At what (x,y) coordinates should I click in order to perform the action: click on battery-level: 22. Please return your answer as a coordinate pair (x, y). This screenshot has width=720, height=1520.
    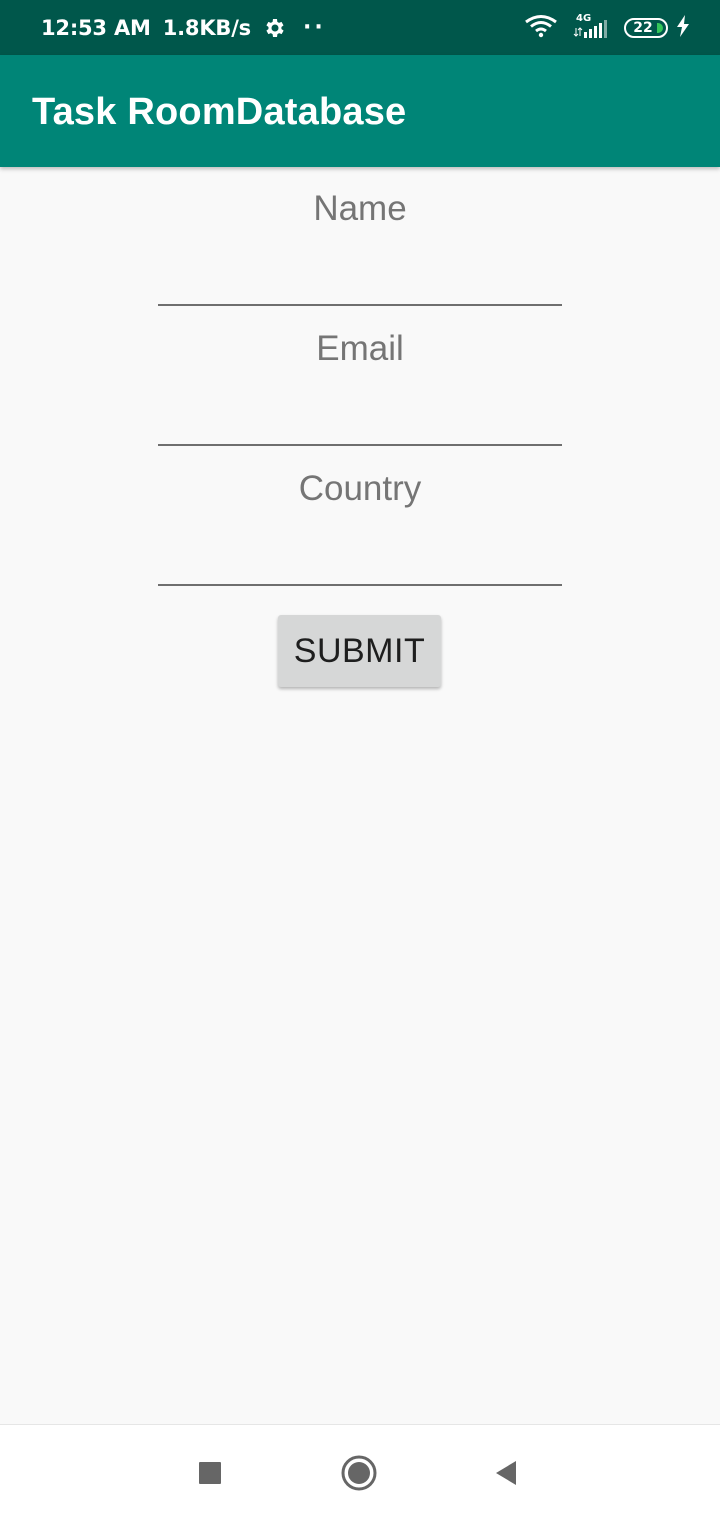
    Looking at the image, I should click on (643, 27).